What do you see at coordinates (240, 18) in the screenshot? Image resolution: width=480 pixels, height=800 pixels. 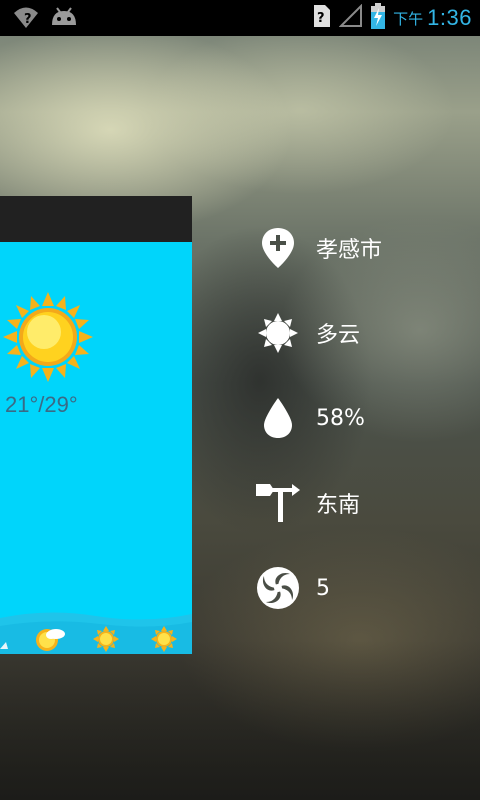 I see `status-bar: ? ? 下午 1:36` at bounding box center [240, 18].